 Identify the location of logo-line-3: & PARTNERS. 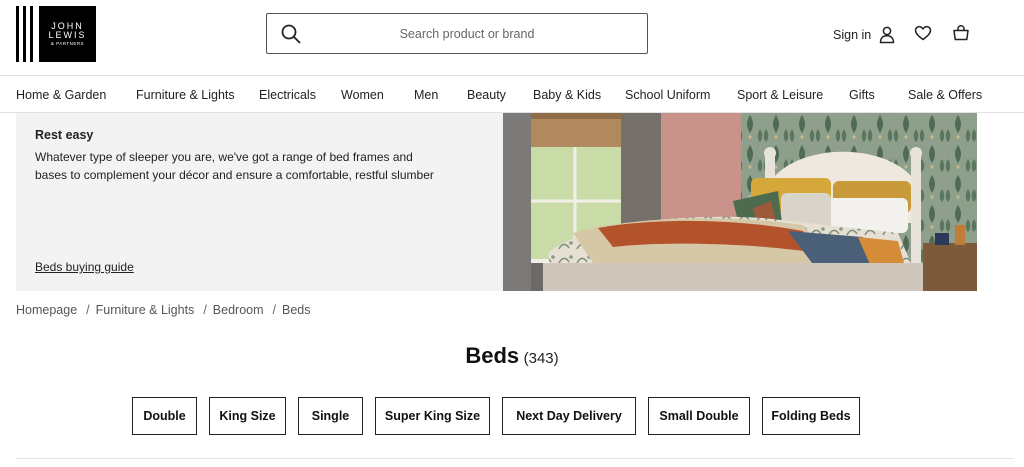
(67, 43).